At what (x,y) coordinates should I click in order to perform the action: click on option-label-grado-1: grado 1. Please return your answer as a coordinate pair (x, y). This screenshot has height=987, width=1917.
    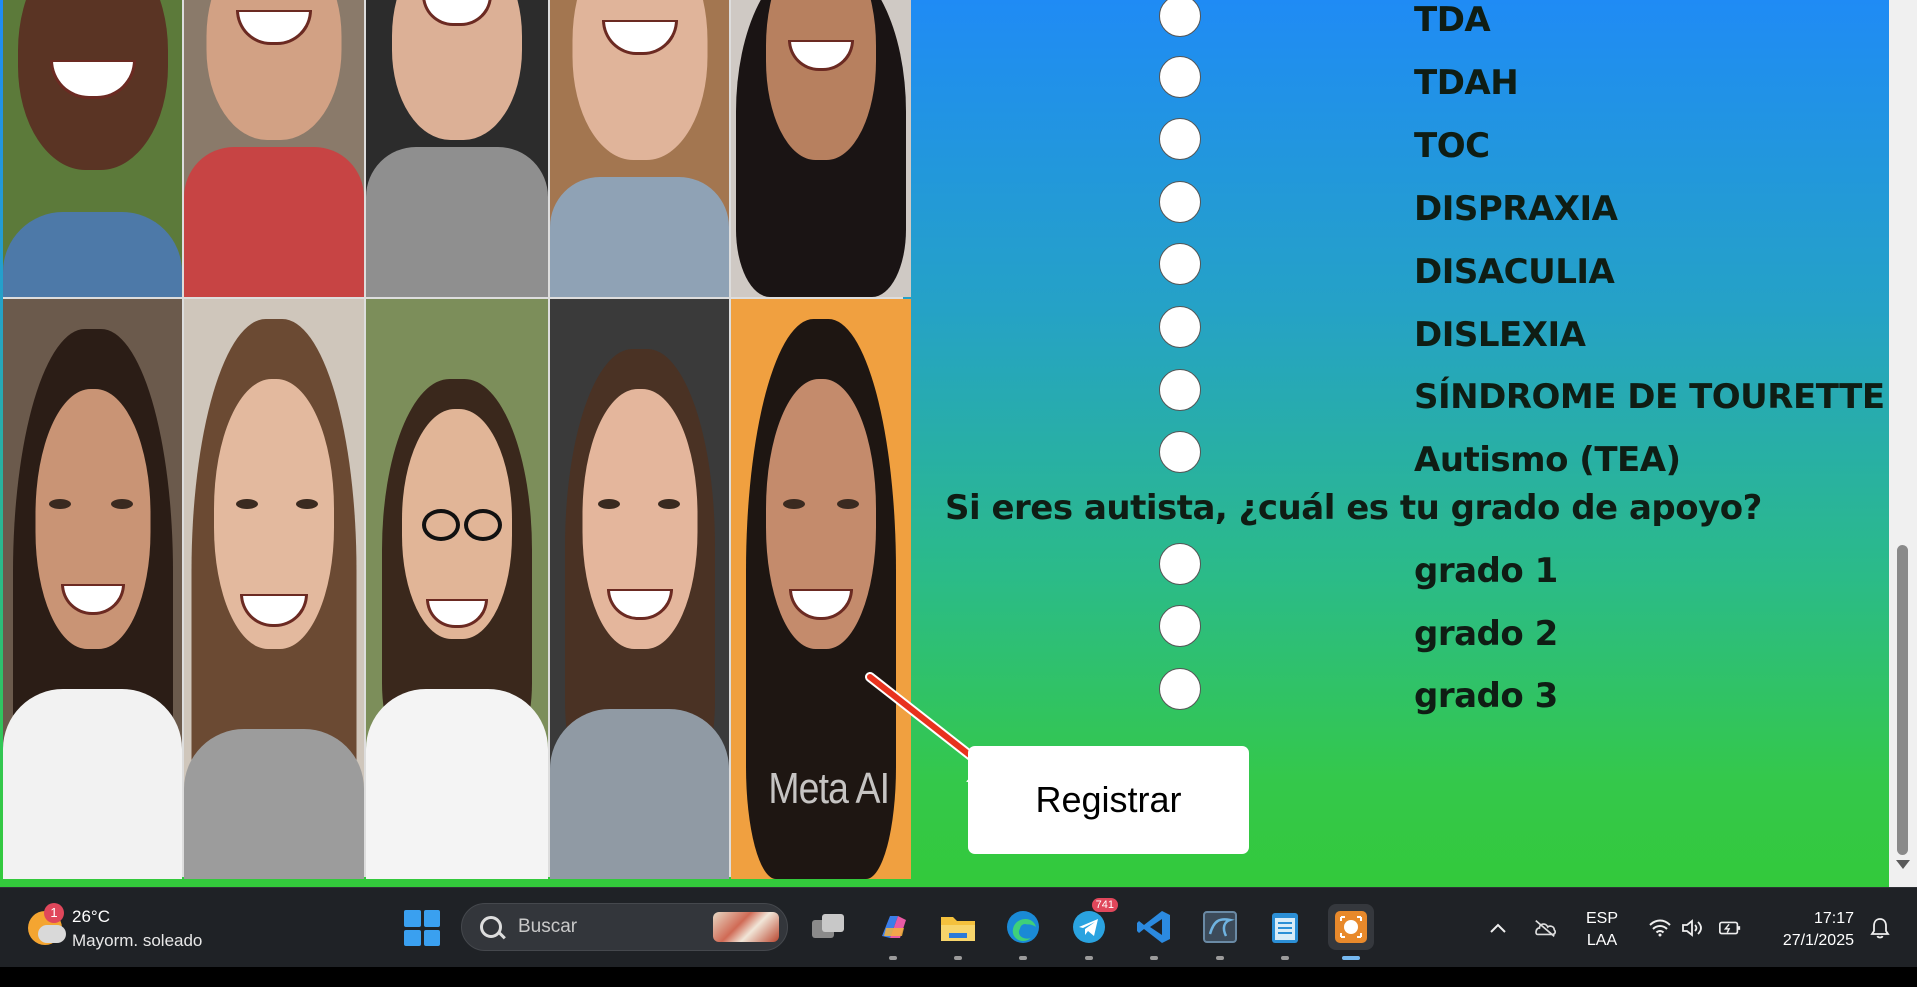
    Looking at the image, I should click on (1486, 571).